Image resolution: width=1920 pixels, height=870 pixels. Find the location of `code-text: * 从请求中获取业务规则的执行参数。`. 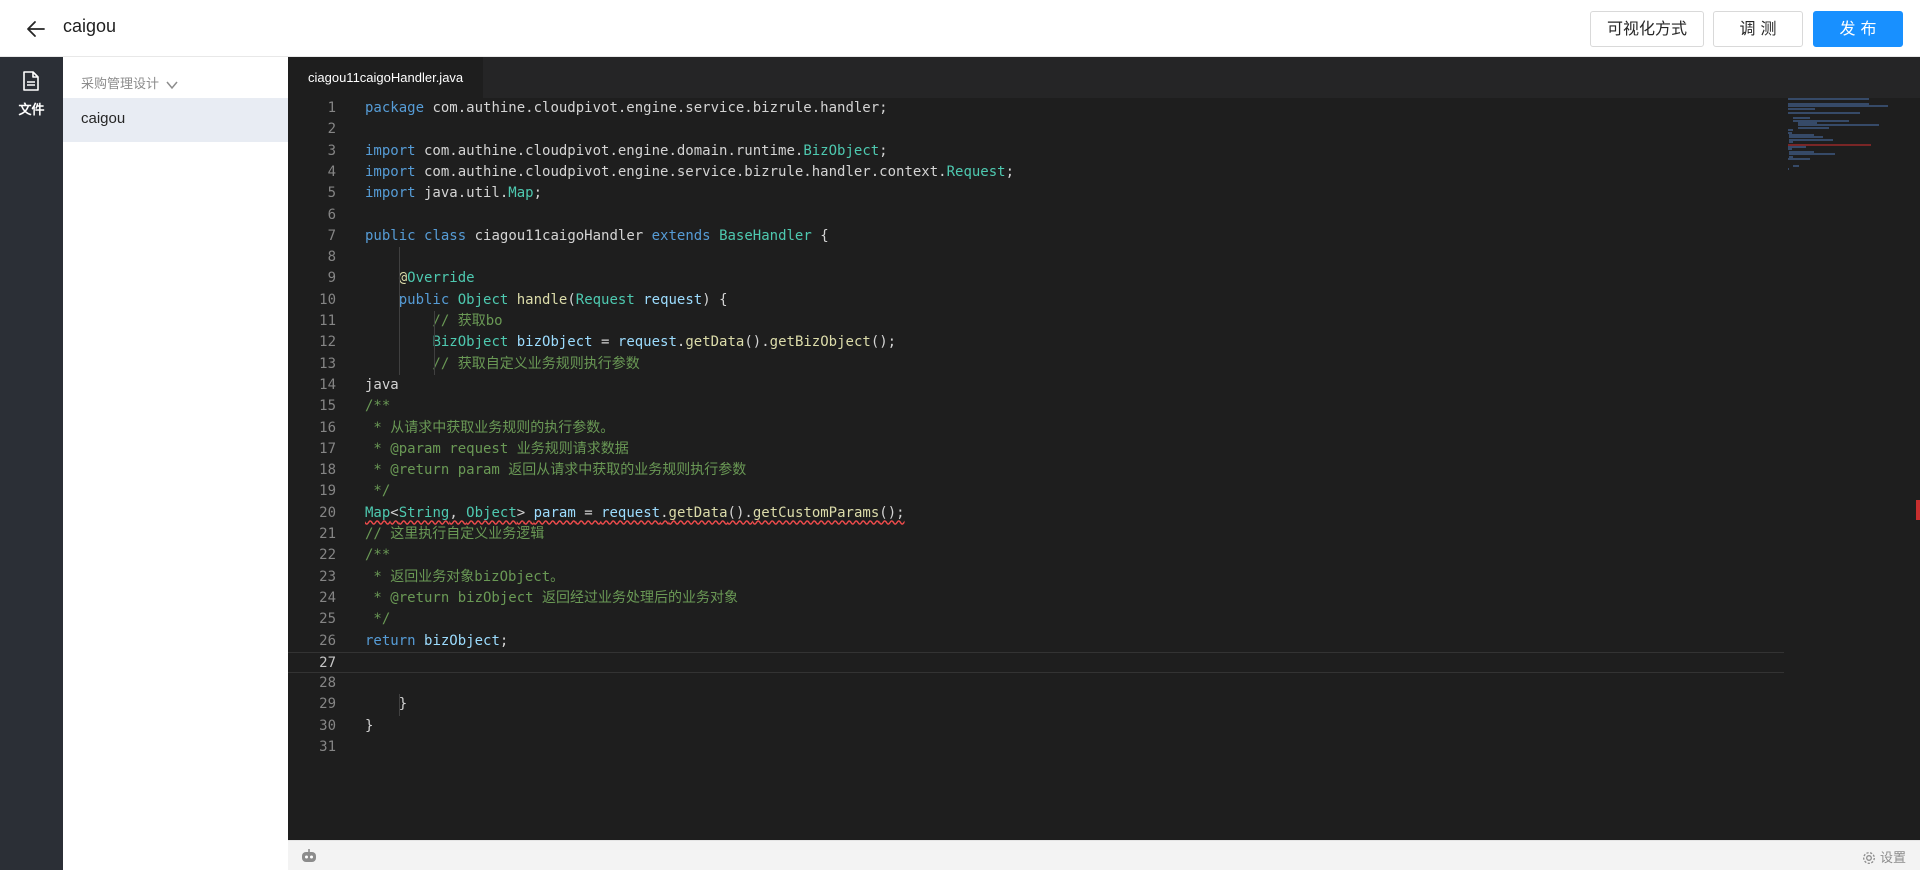

code-text: * 从请求中获取业务规则的执行参数。 is located at coordinates (490, 427).